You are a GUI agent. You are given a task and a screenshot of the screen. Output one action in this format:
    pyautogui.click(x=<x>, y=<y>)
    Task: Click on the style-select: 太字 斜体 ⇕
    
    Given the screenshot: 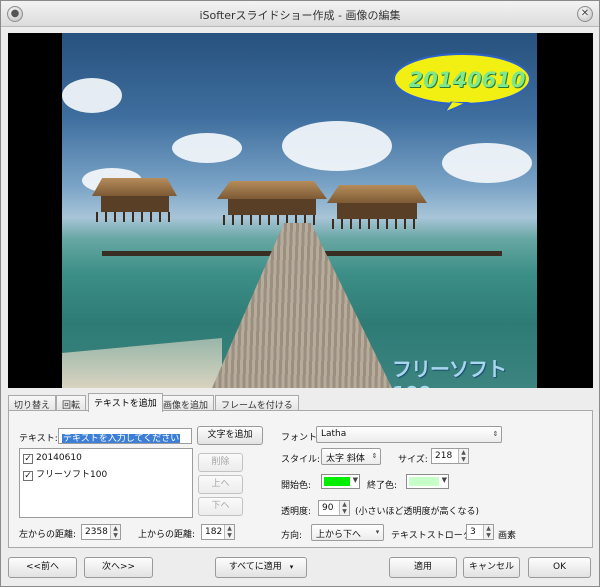 What is the action you would take?
    pyautogui.click(x=351, y=456)
    